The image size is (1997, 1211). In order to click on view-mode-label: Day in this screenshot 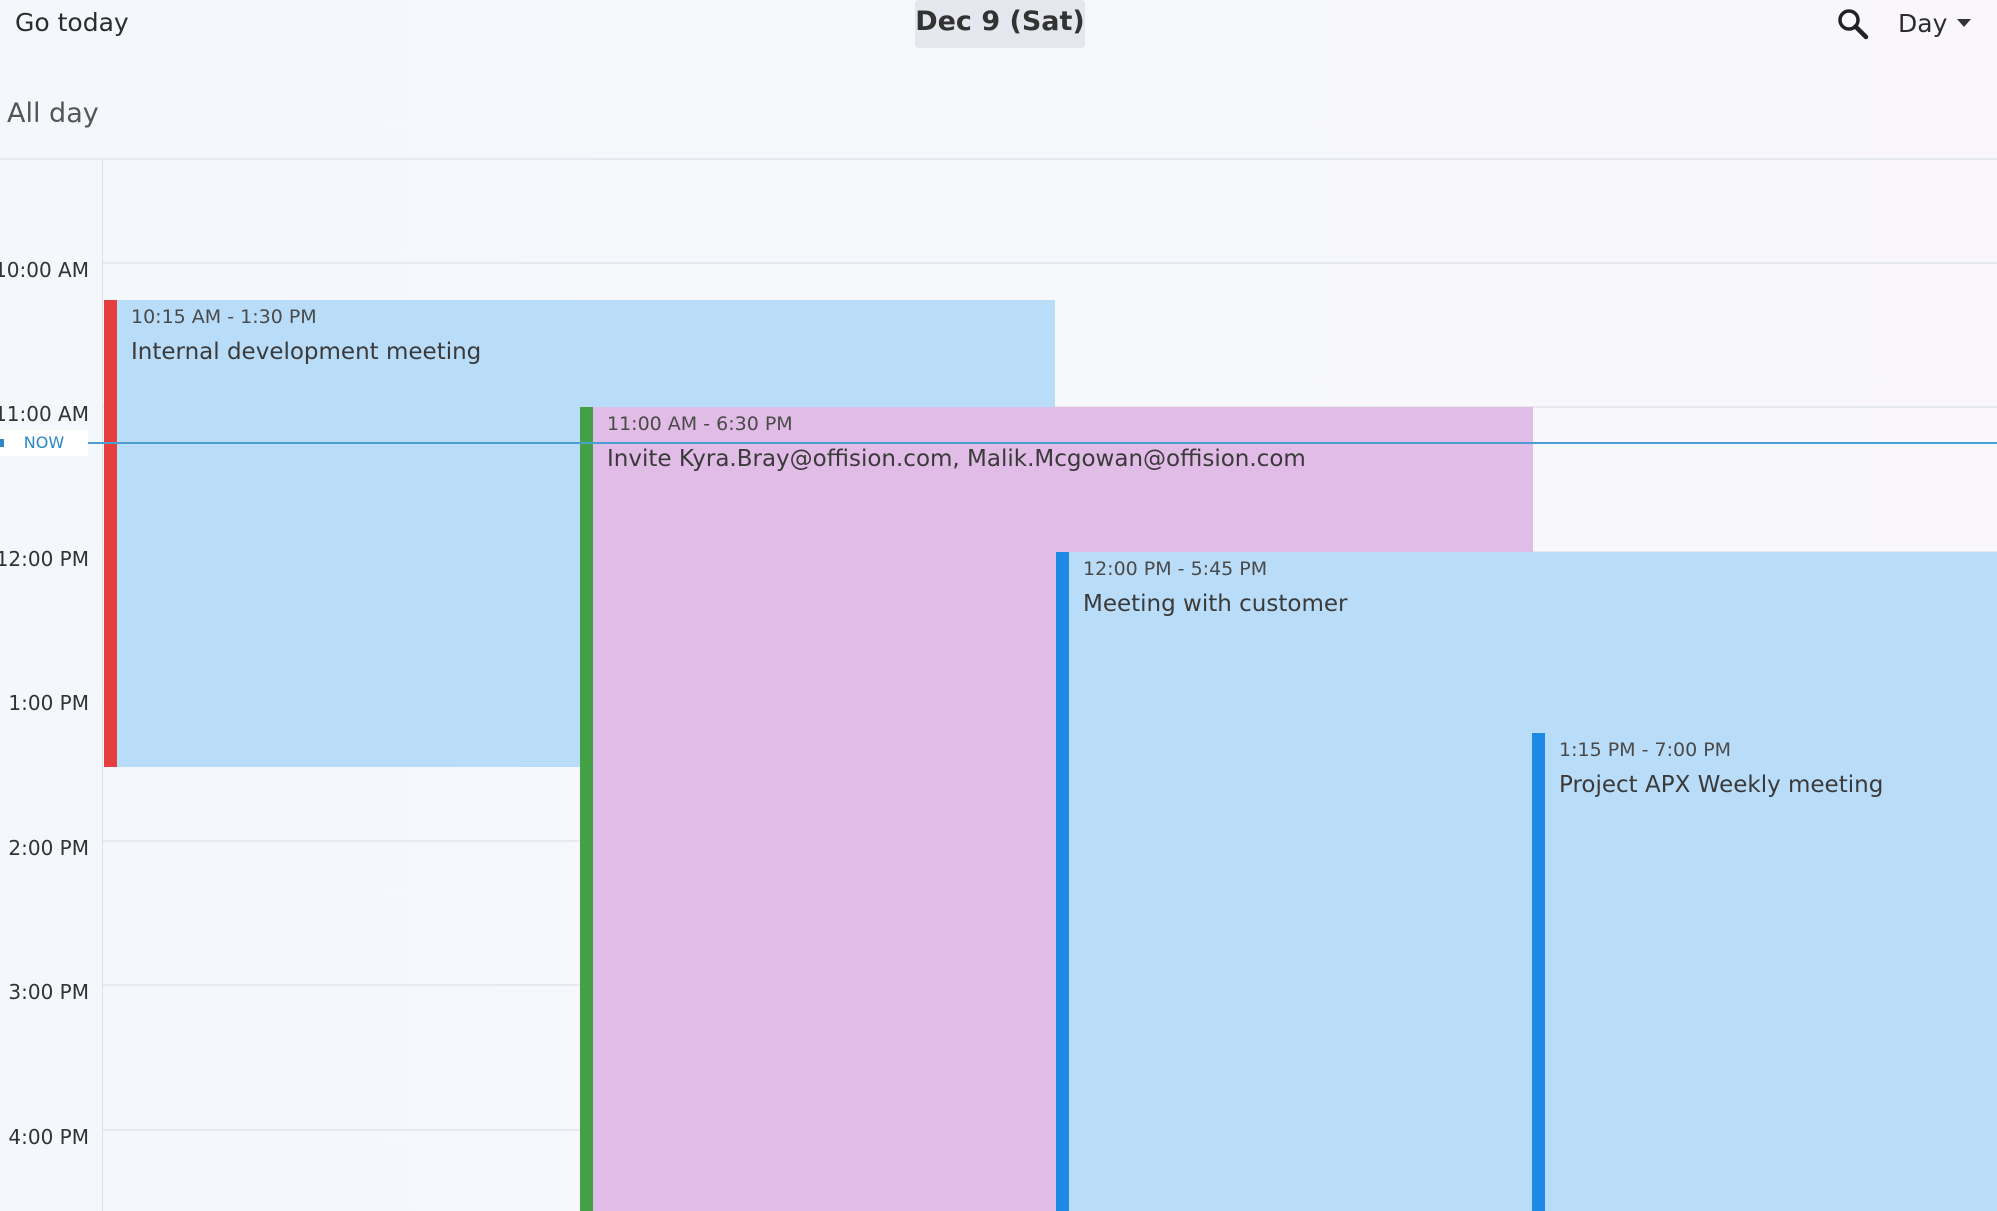, I will do `click(1923, 23)`.